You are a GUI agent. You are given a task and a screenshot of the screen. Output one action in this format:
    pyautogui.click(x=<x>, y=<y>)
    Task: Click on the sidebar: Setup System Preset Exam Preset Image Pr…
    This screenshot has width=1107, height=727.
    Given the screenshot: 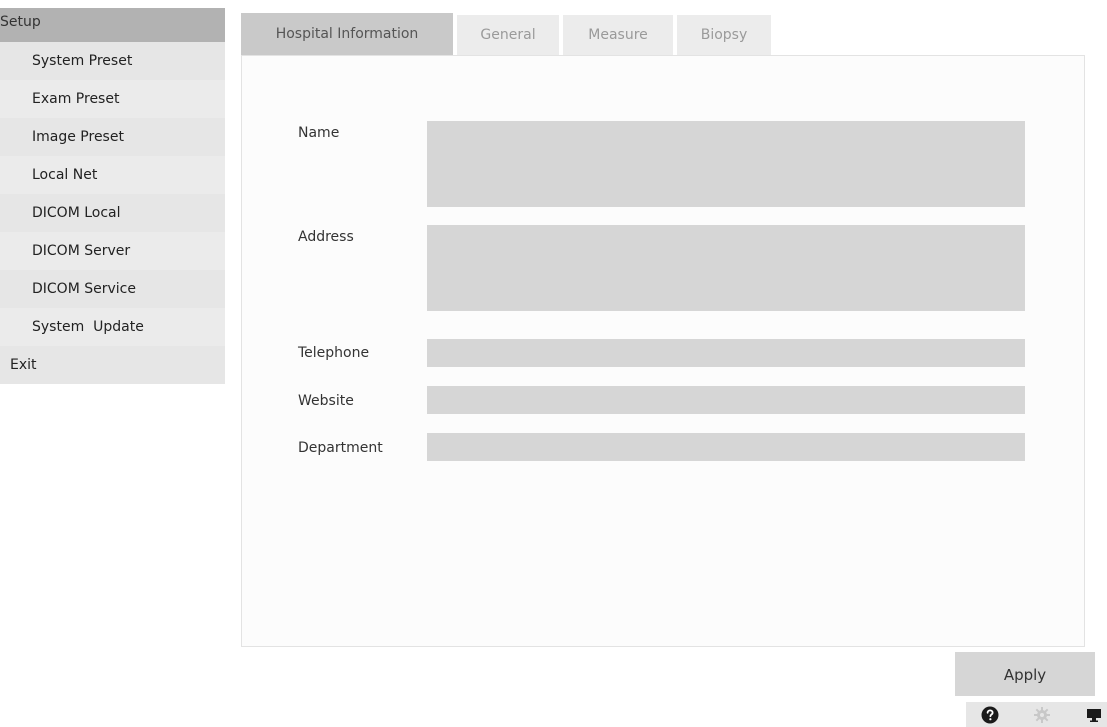 What is the action you would take?
    pyautogui.click(x=112, y=196)
    